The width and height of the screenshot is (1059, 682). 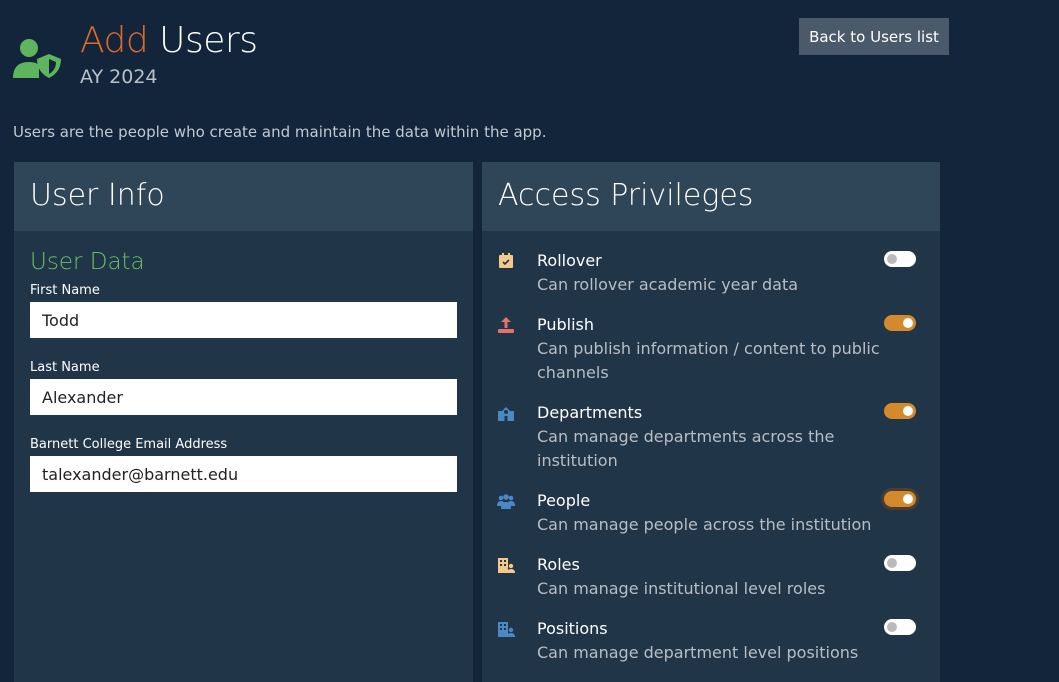 I want to click on school-icon, so click(x=506, y=414).